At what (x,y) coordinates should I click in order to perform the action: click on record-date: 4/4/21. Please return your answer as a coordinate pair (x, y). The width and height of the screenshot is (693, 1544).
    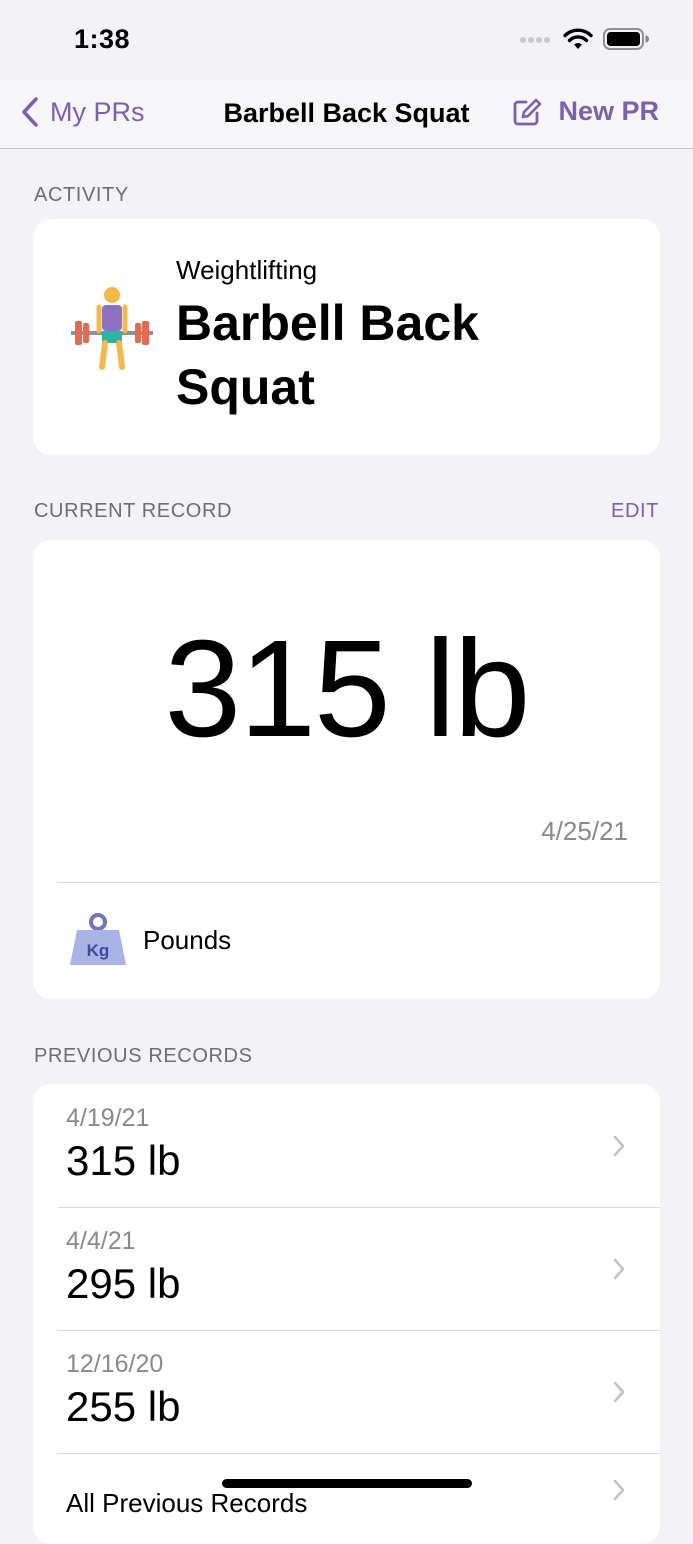
    Looking at the image, I should click on (101, 1241).